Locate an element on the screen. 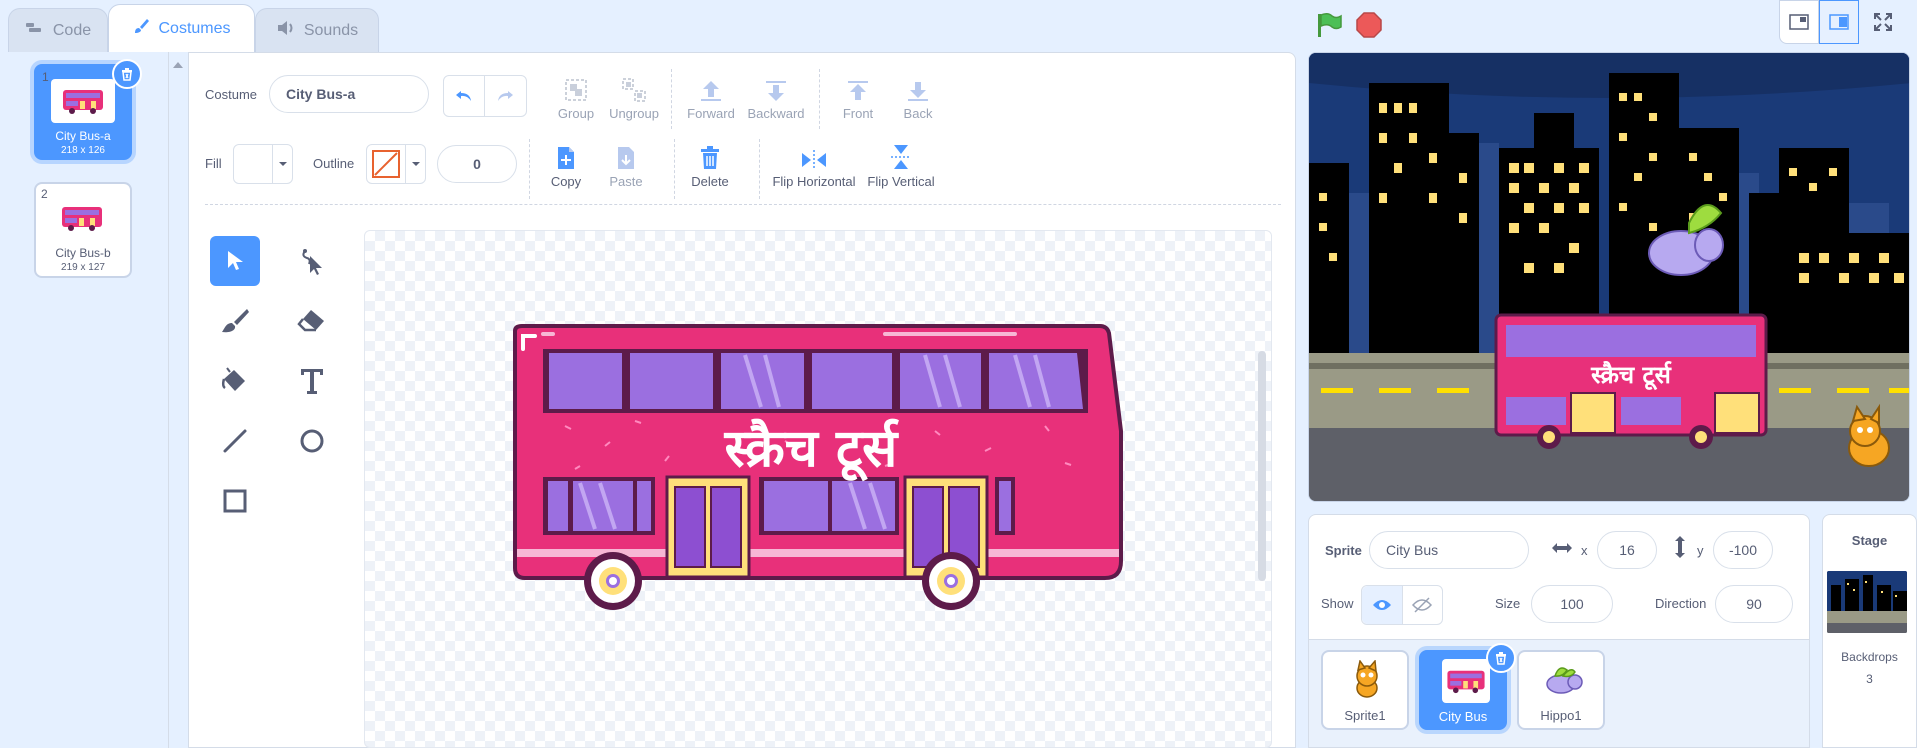 Image resolution: width=1917 pixels, height=748 pixels. back-label: Back is located at coordinates (918, 113).